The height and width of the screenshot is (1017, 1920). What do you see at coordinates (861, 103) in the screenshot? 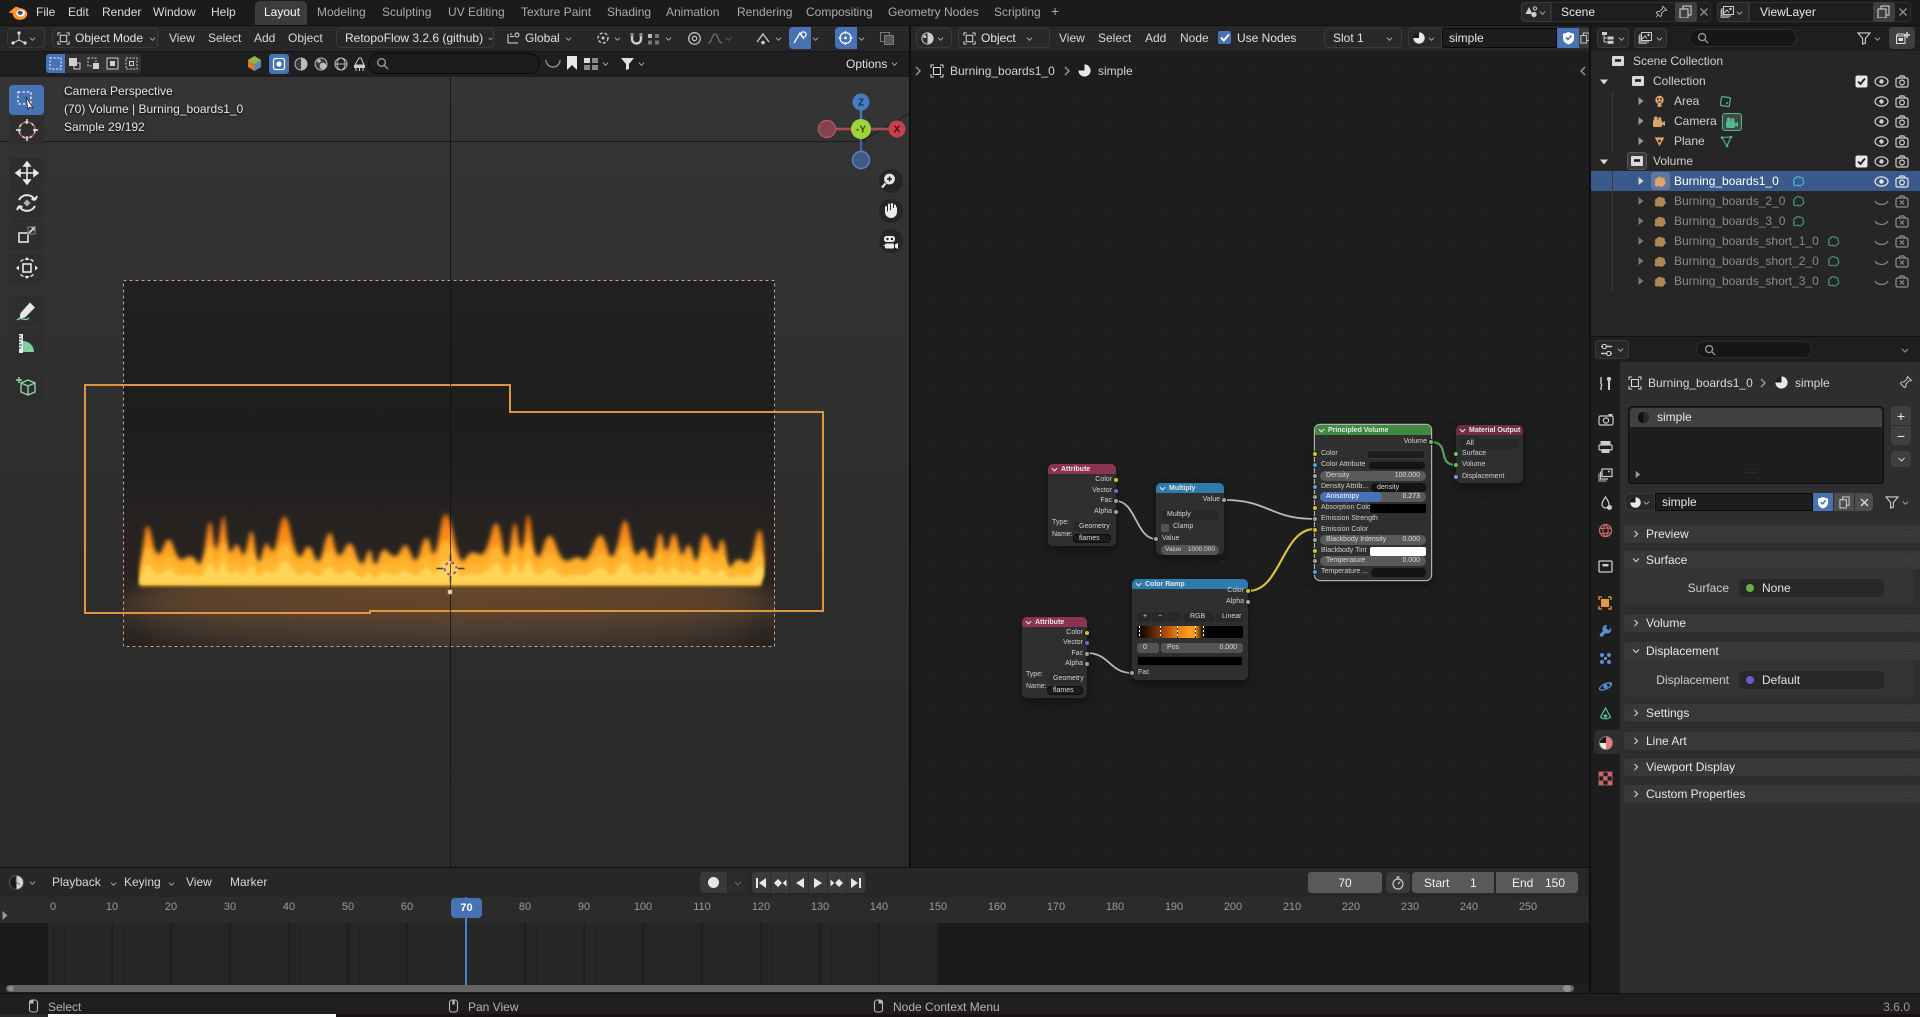
I see `svg-text: Z` at bounding box center [861, 103].